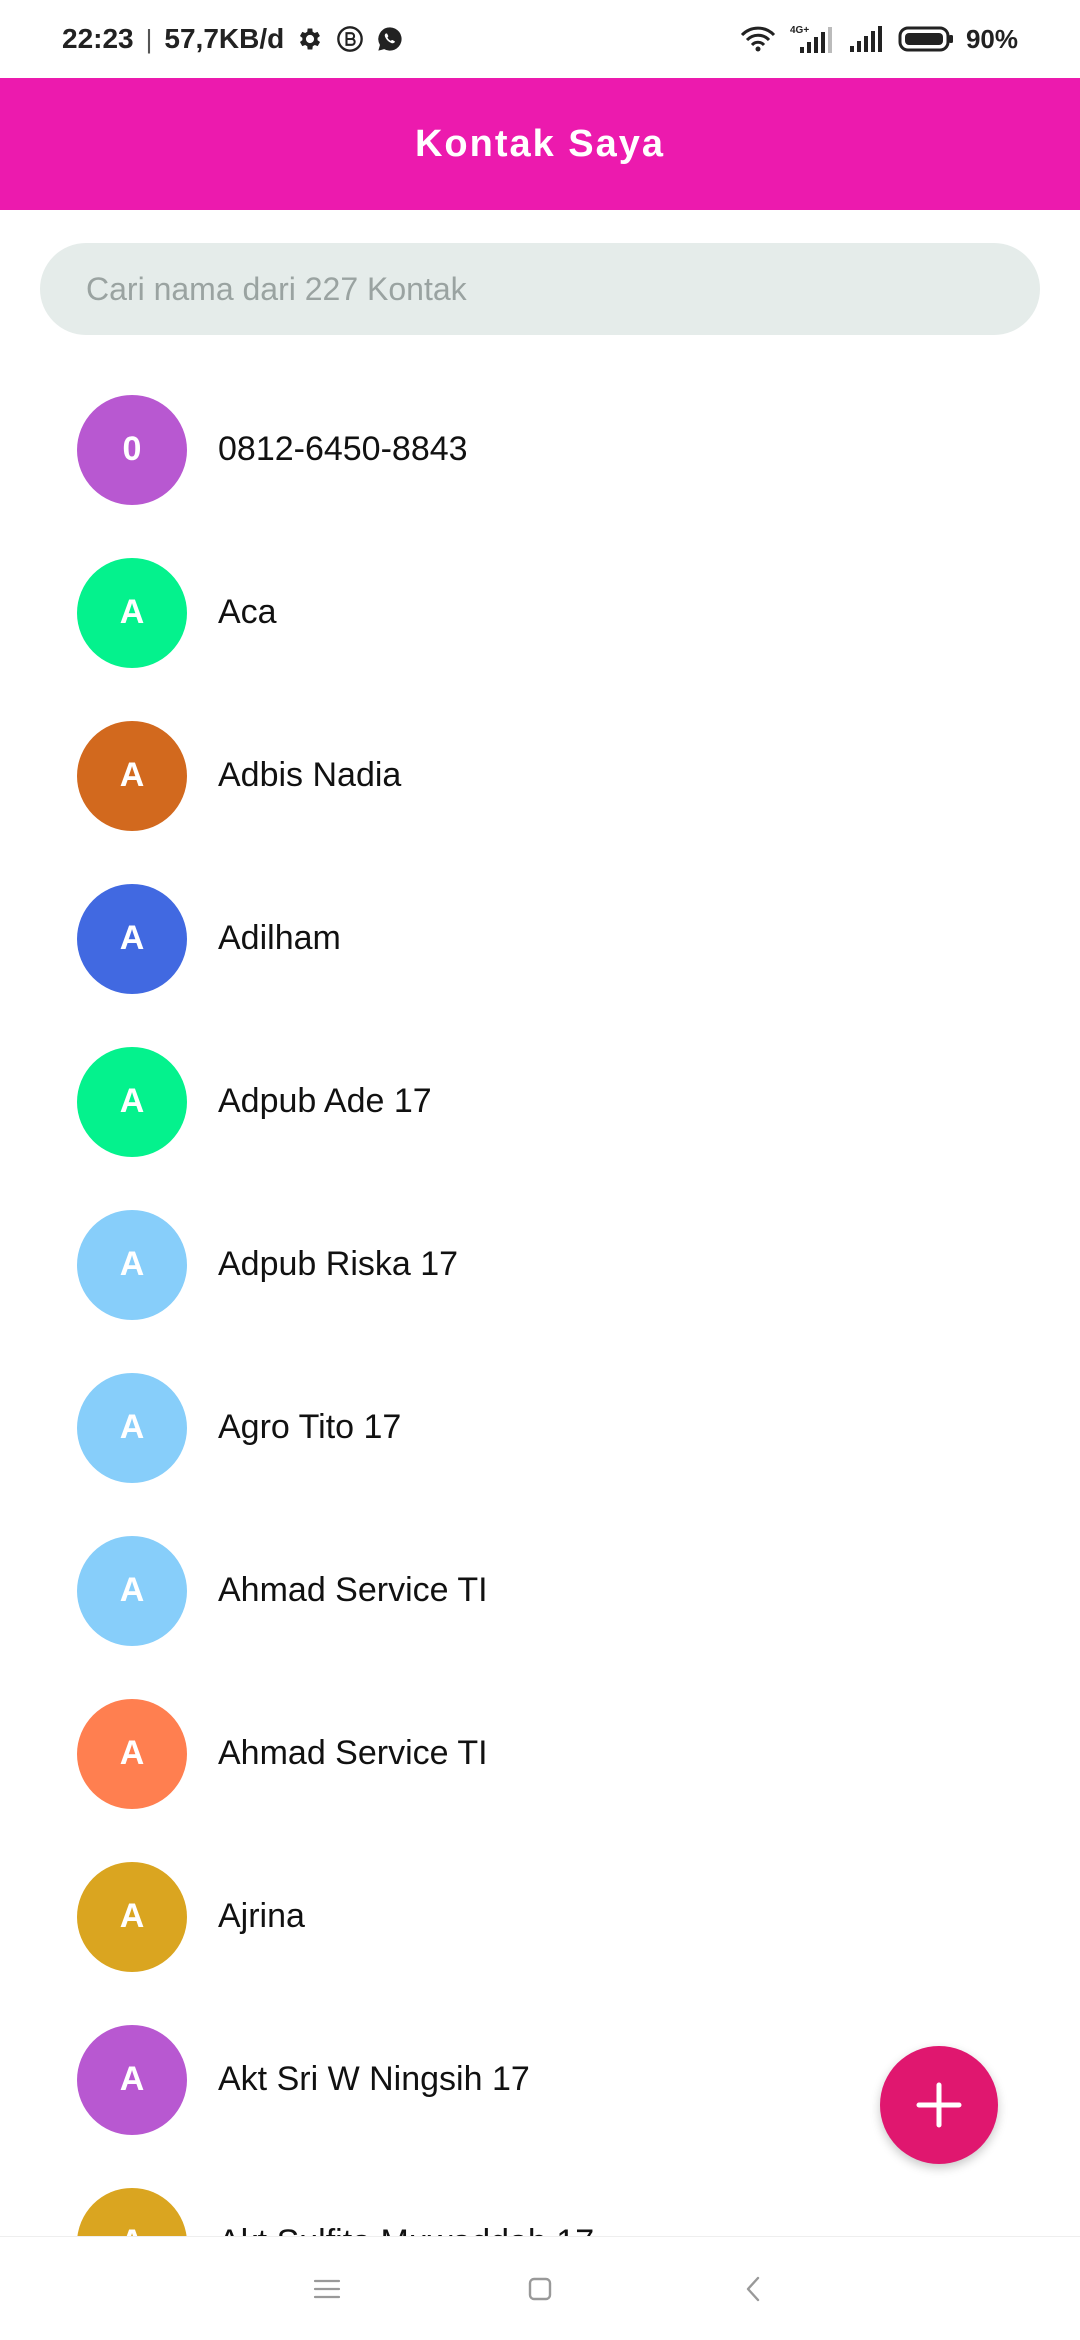 The image size is (1080, 2340). What do you see at coordinates (406, 2229) in the screenshot?
I see `contact-name: Akt Sulfita Muwaddah 17` at bounding box center [406, 2229].